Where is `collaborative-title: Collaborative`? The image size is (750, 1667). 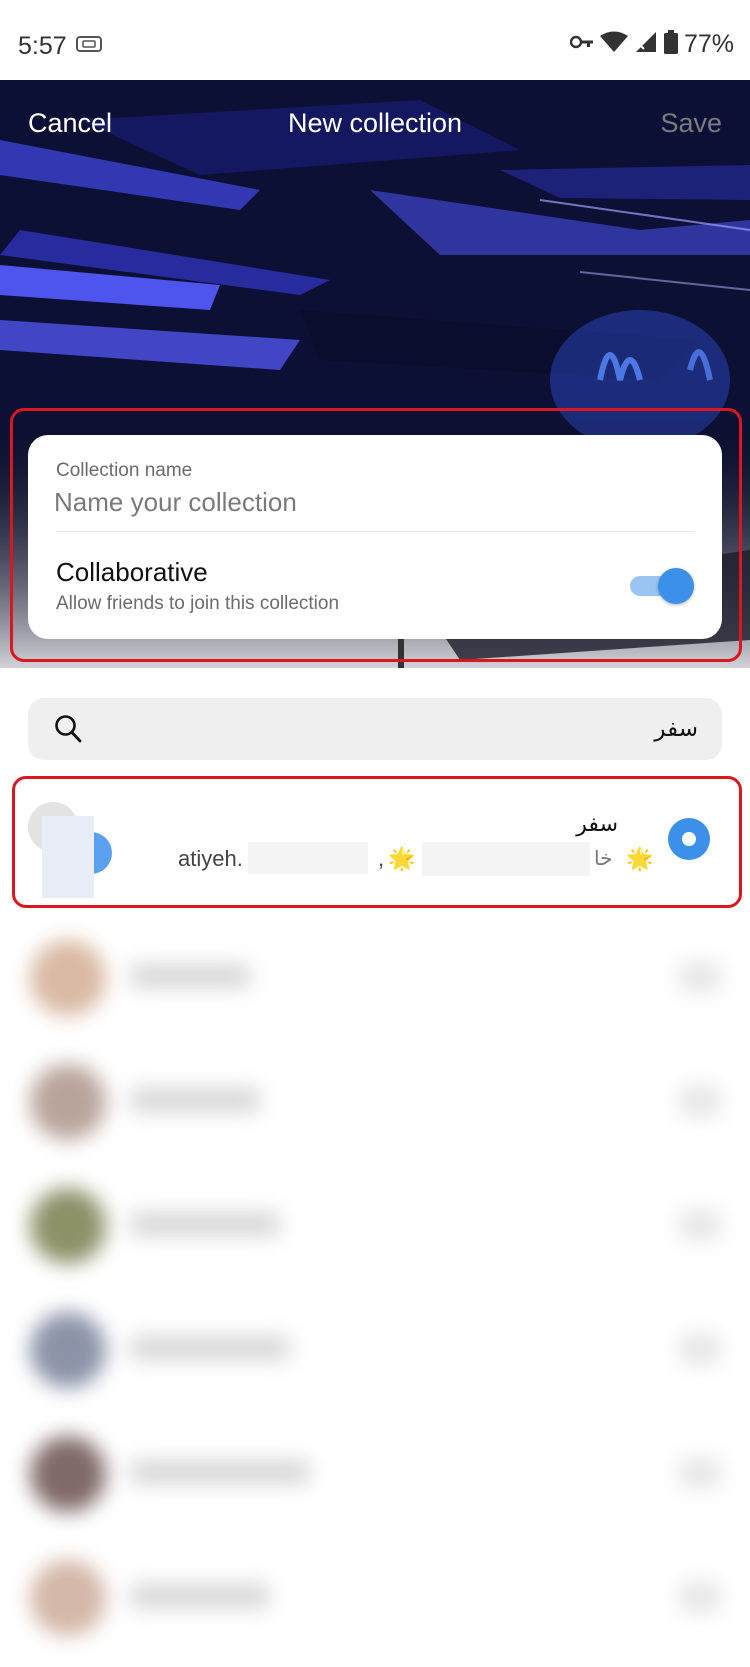
collaborative-title: Collaborative is located at coordinates (132, 572).